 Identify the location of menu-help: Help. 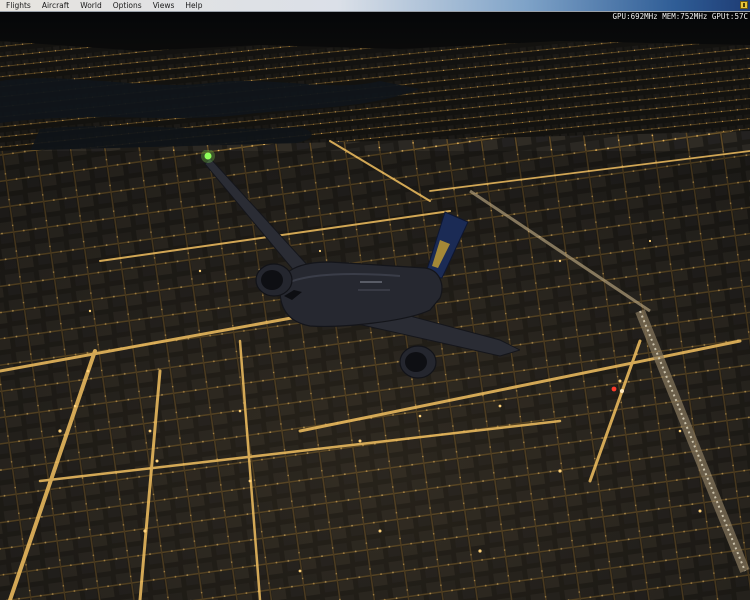
(193, 5).